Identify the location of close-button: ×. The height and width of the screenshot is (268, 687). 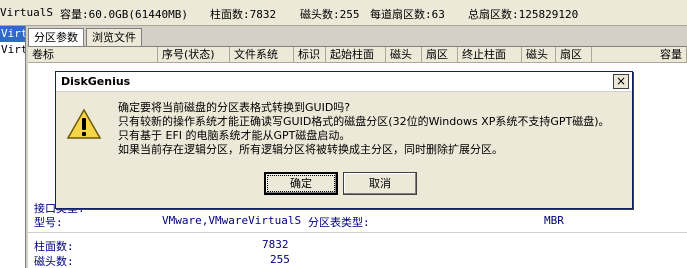
(621, 81).